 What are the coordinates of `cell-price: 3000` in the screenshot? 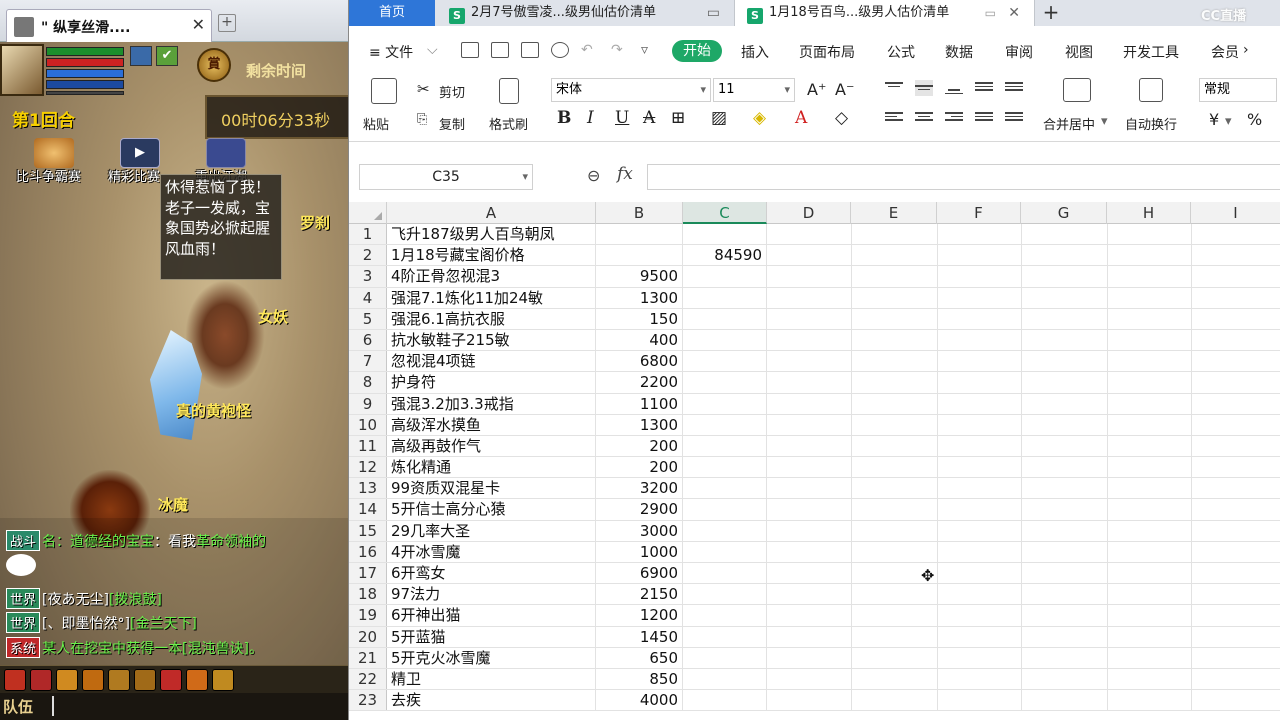 It's located at (639, 530).